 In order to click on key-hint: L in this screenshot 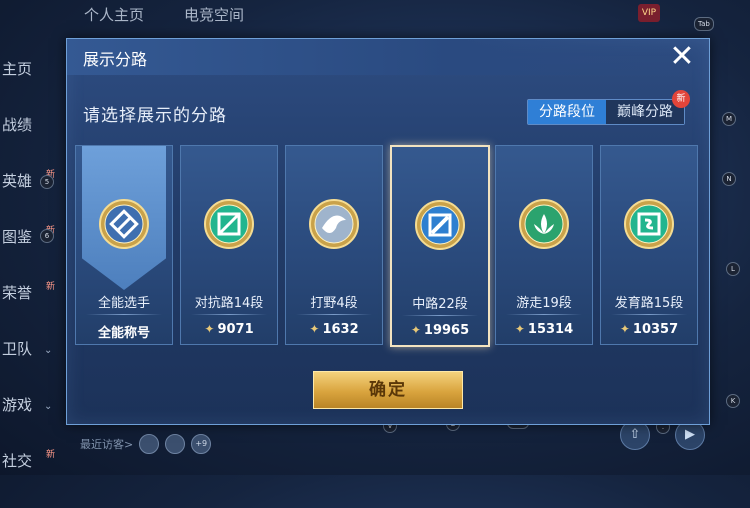, I will do `click(733, 269)`.